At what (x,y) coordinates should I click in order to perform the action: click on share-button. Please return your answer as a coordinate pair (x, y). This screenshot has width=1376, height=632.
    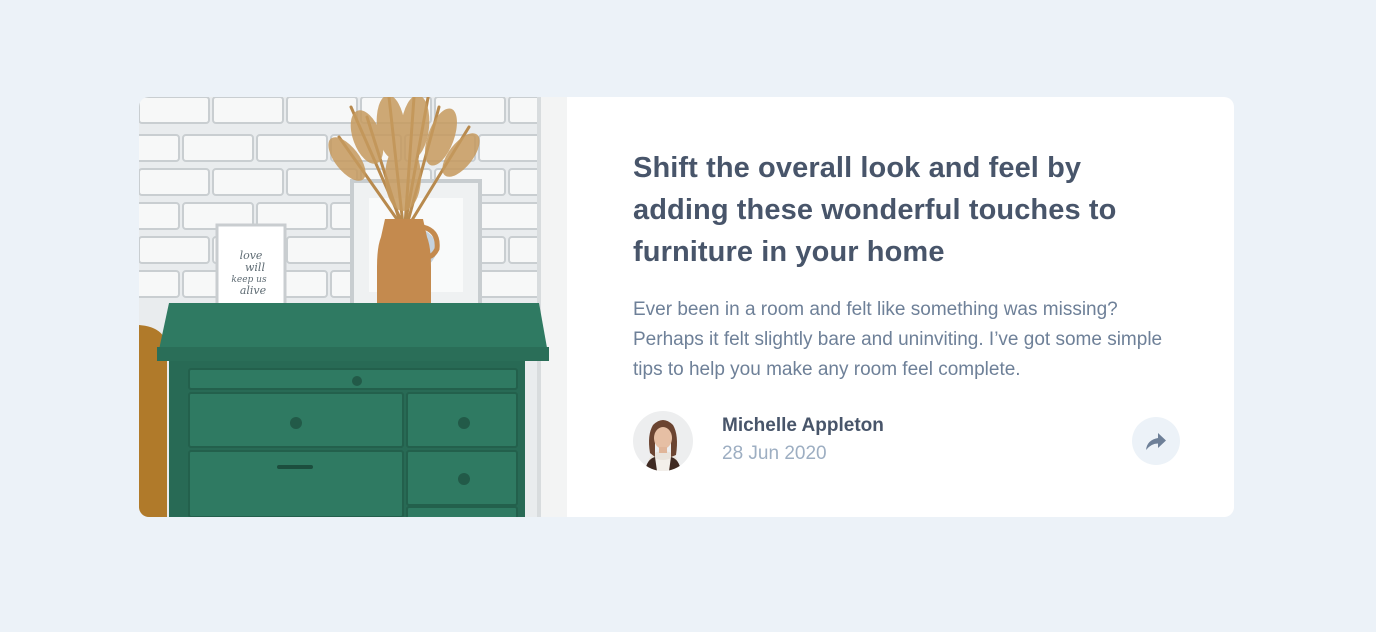
    Looking at the image, I should click on (1156, 441).